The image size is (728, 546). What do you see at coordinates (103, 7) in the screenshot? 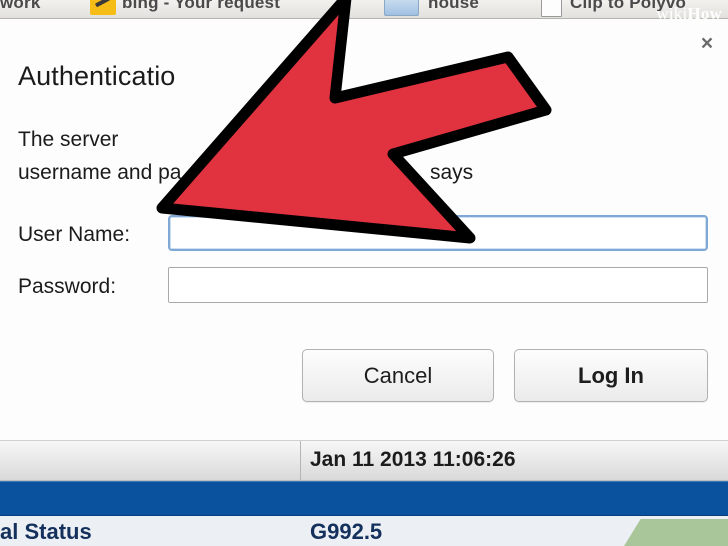
I see `pencil-icon` at bounding box center [103, 7].